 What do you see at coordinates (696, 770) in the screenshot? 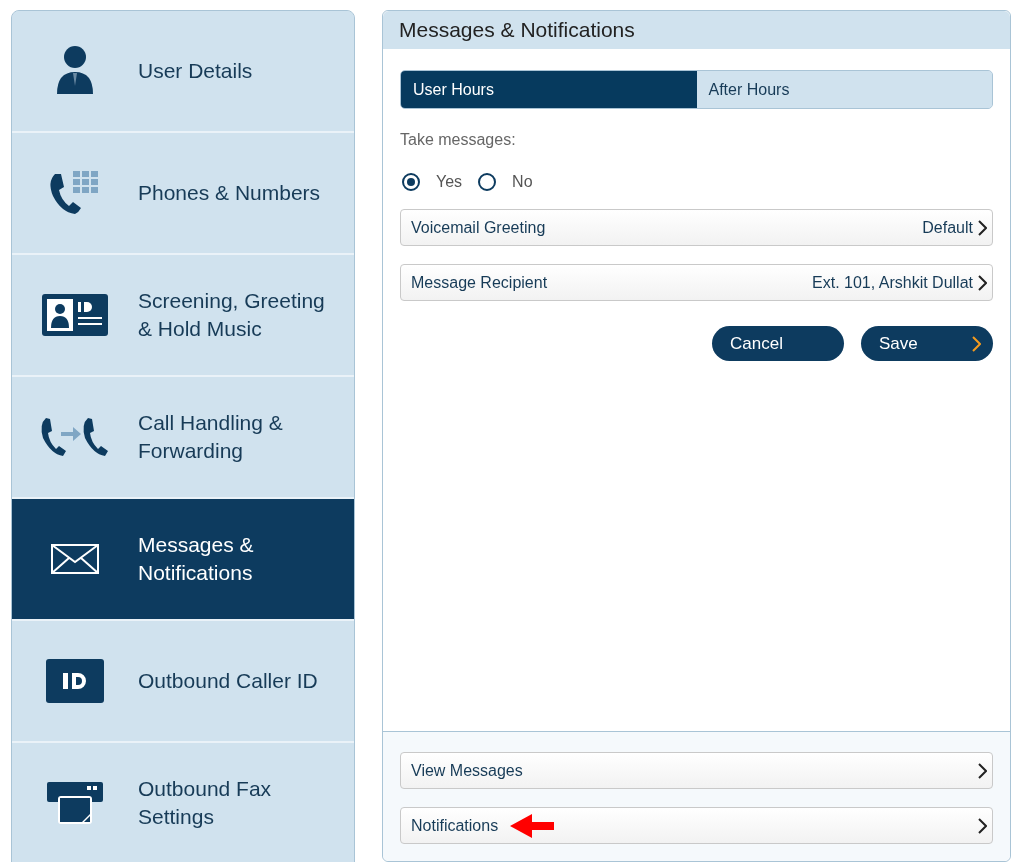
I see `link-row: View Messages` at bounding box center [696, 770].